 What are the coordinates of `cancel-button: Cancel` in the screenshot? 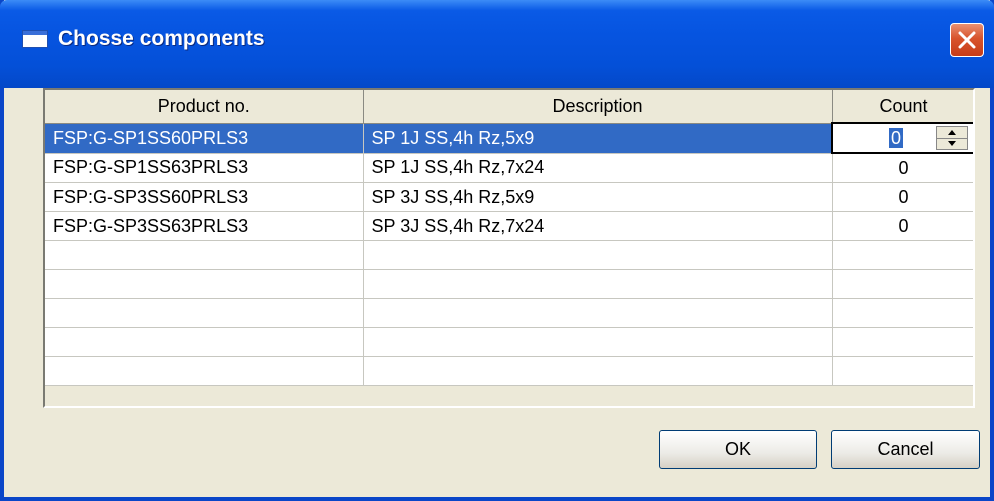 It's located at (905, 449).